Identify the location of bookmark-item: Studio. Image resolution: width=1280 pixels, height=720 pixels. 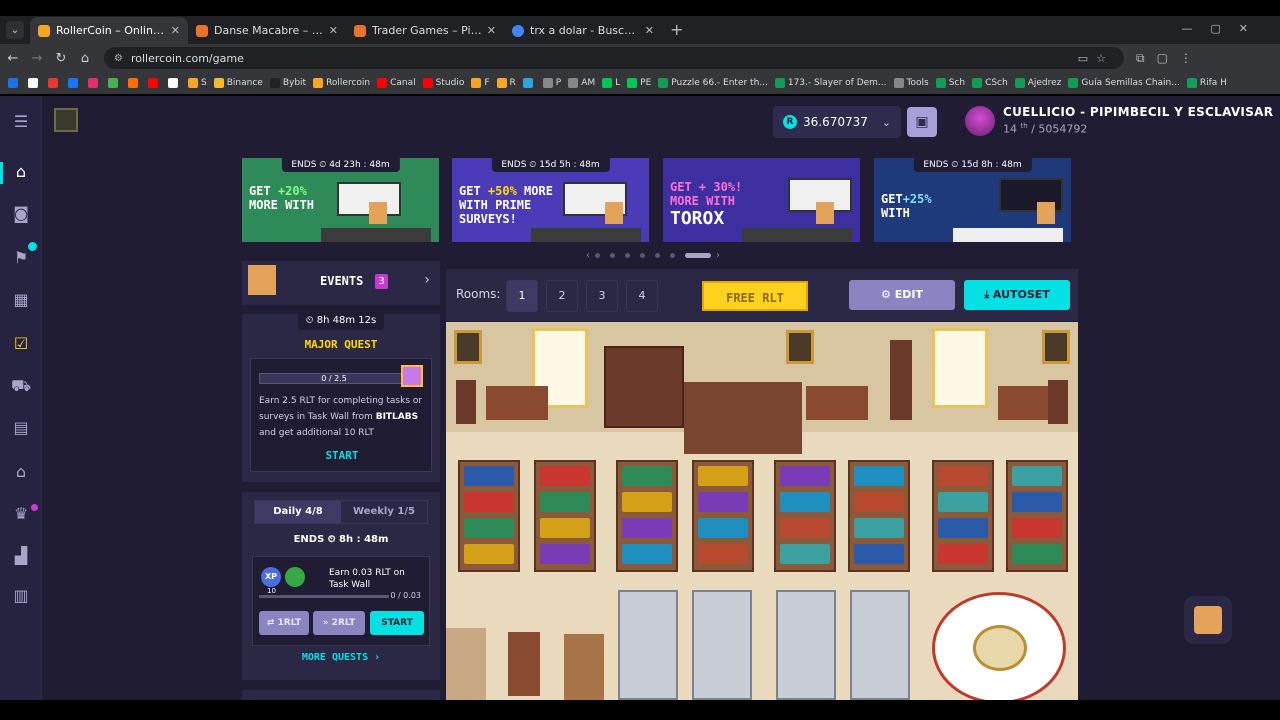
(443, 83).